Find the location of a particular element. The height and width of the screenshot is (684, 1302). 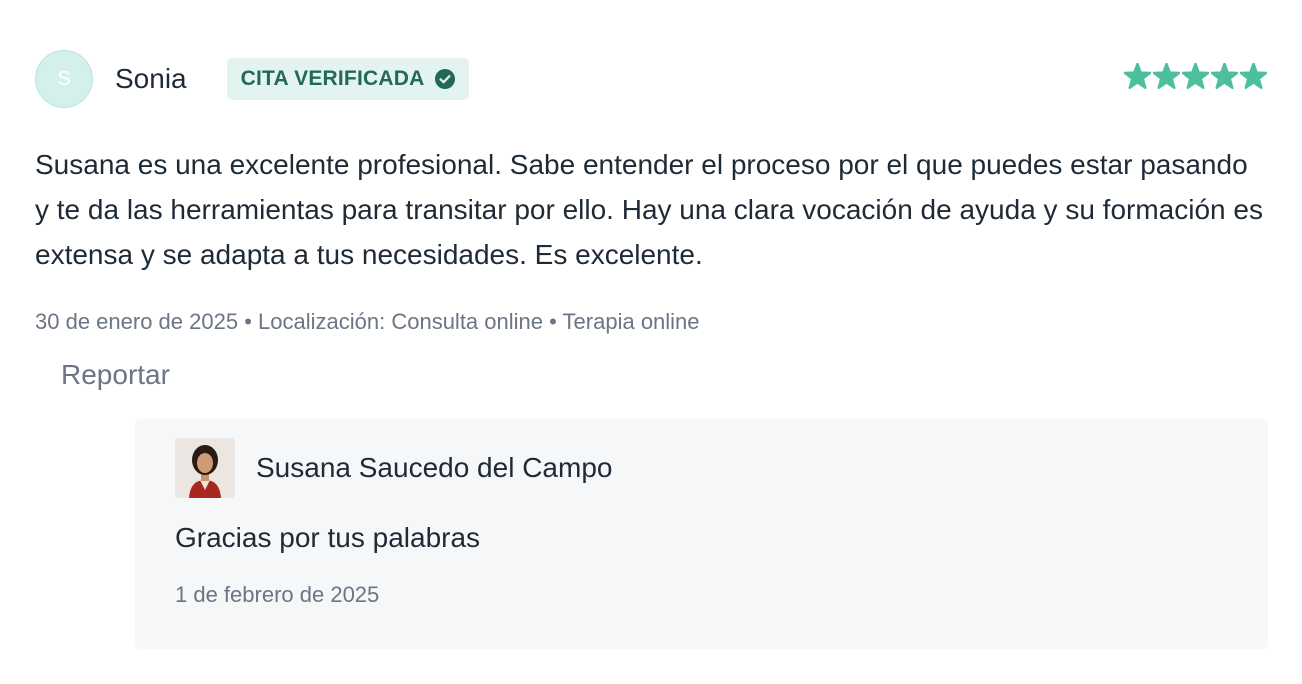

review-date: 30 de enero de 2025 is located at coordinates (137, 321).